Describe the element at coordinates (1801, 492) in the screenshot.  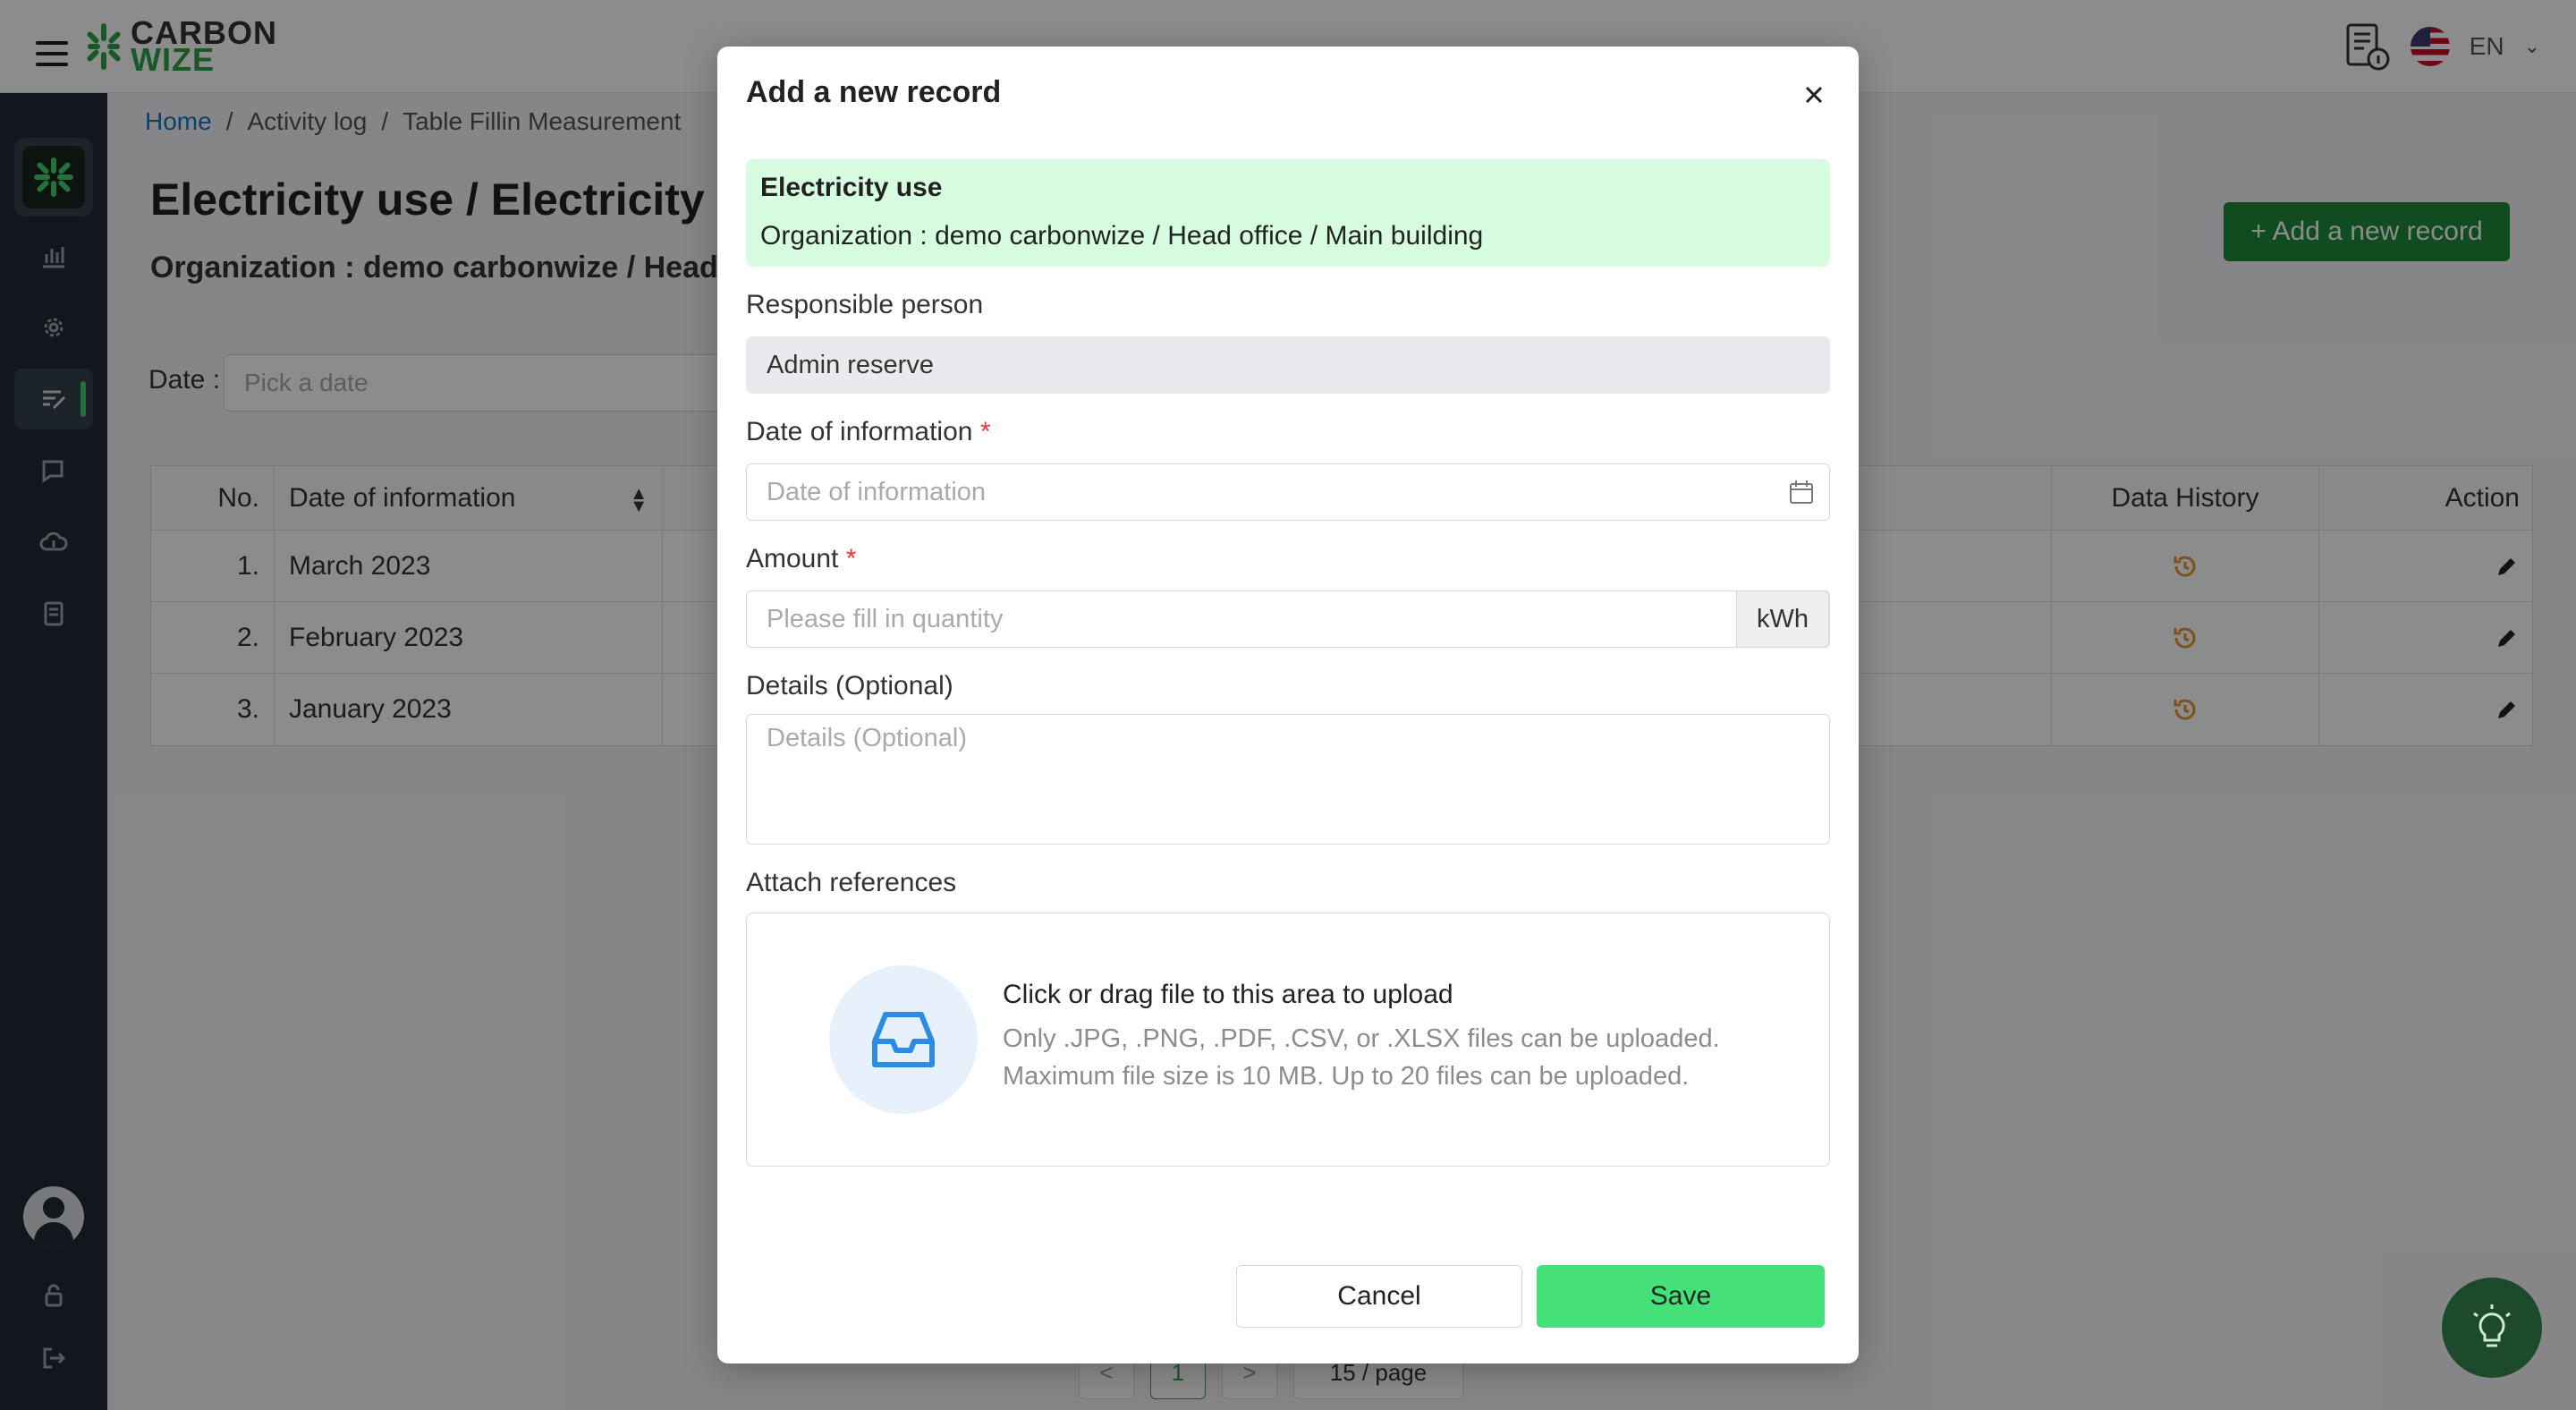
I see `calendar-icon` at that location.